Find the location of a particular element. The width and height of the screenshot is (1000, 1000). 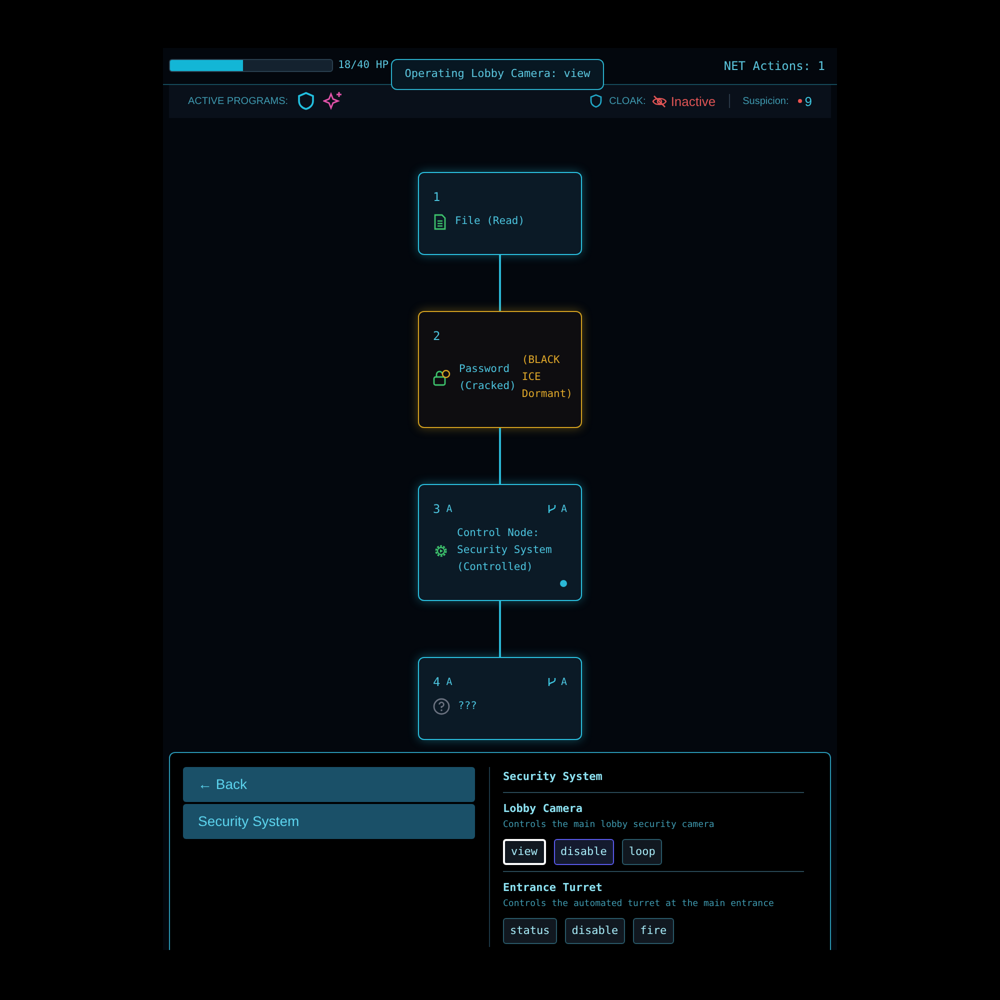

net-actions: NET Actions: 1 is located at coordinates (774, 66).